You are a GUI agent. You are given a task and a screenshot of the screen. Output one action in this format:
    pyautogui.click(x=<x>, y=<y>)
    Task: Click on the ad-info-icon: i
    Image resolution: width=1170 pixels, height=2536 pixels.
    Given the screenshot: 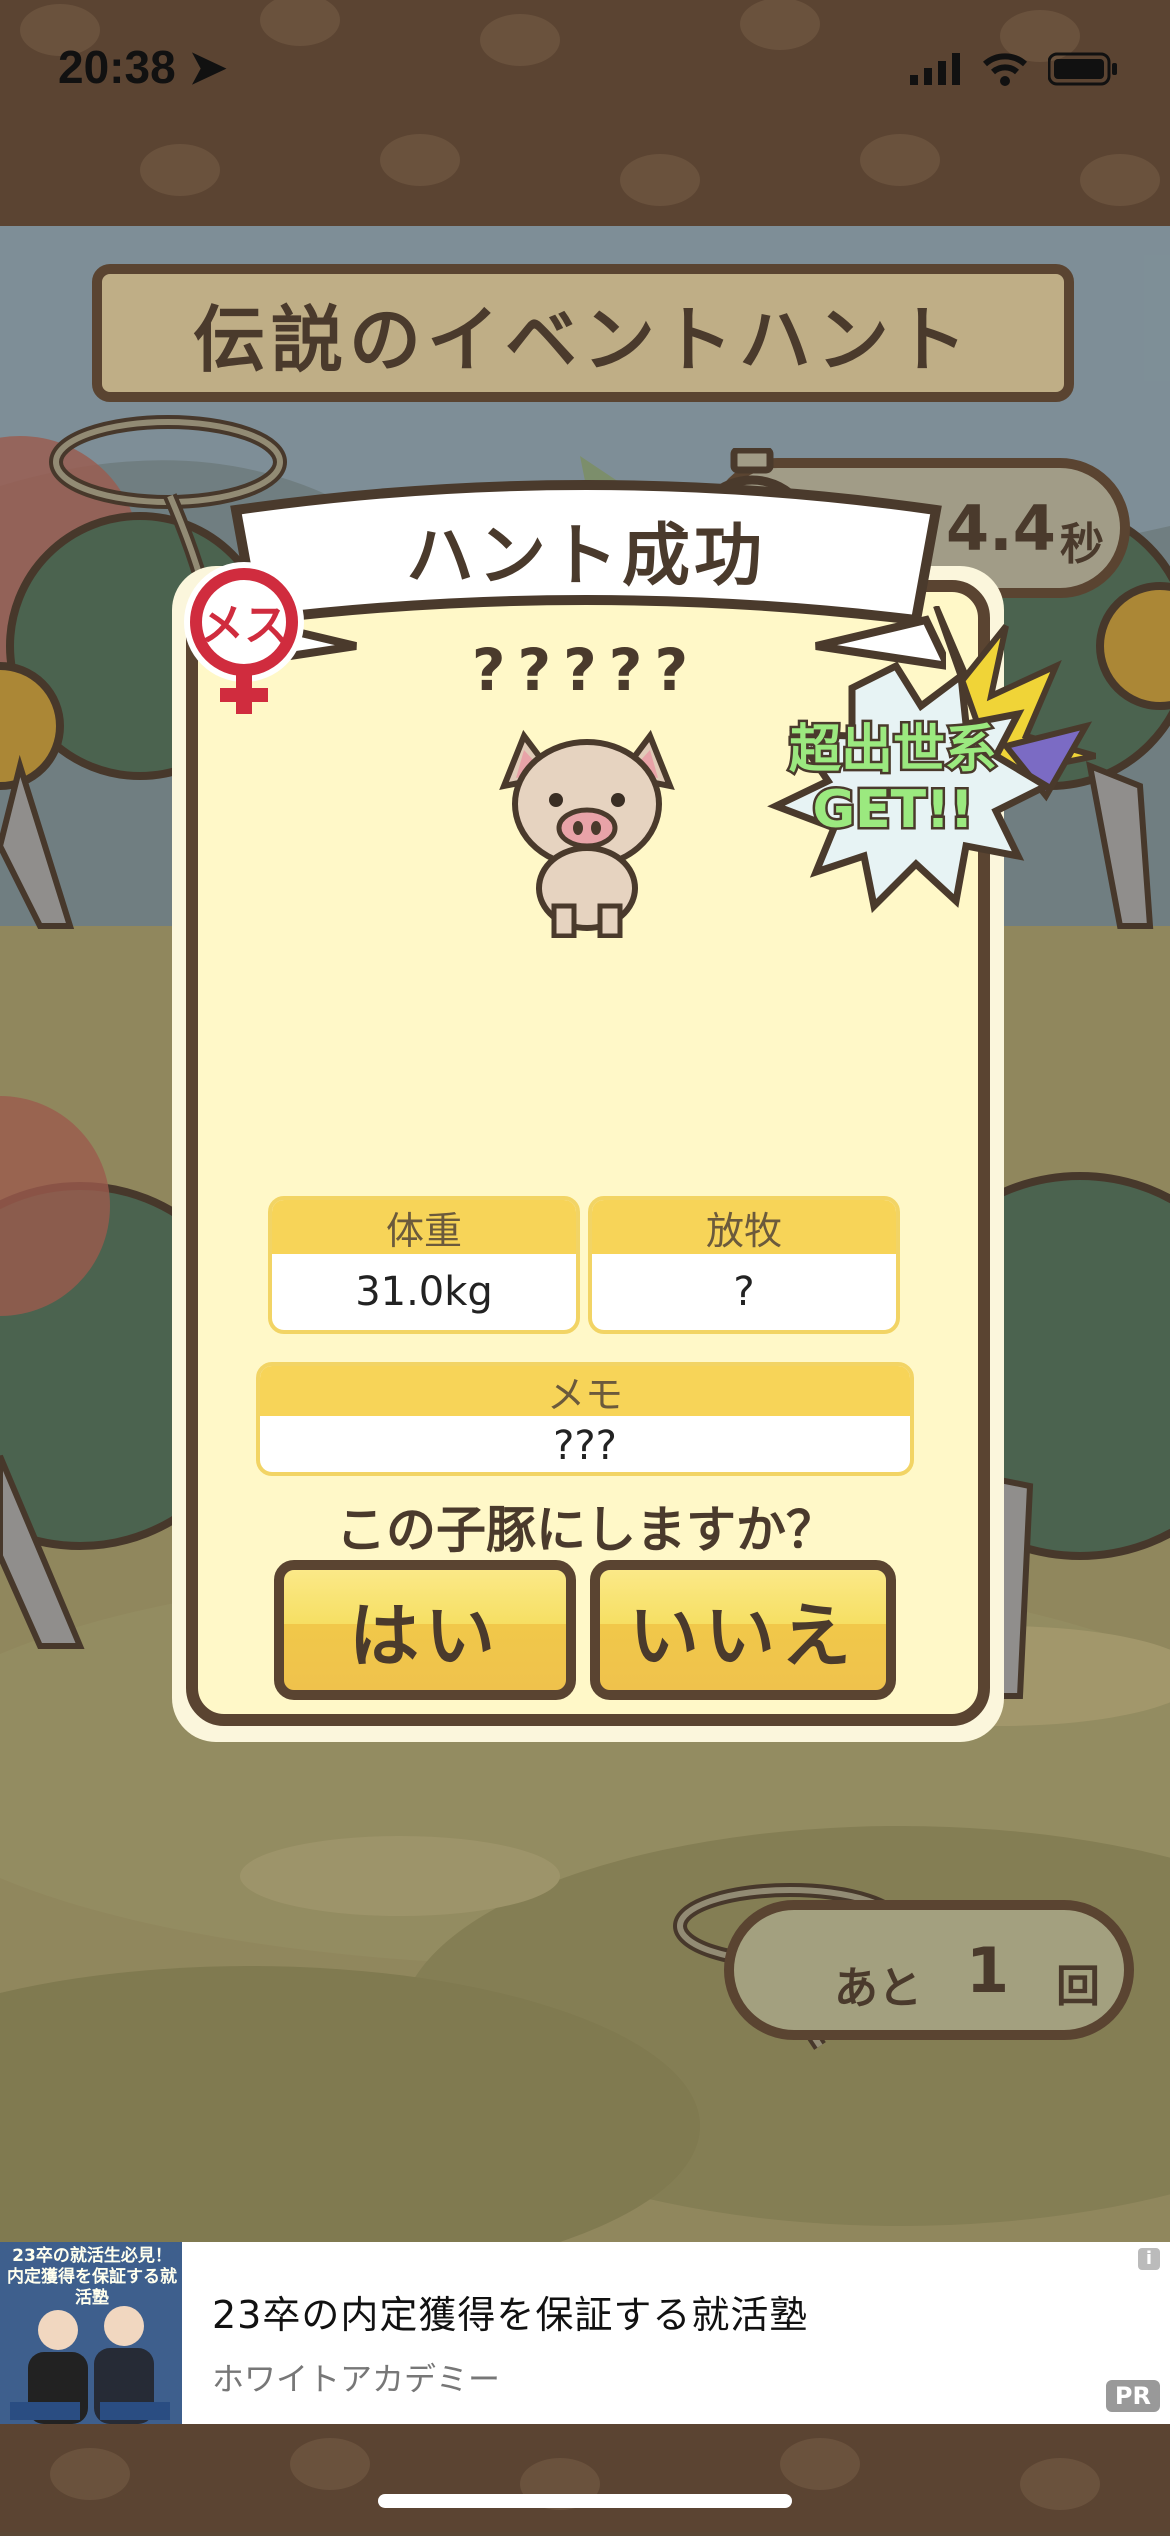 What is the action you would take?
    pyautogui.click(x=1149, y=2259)
    